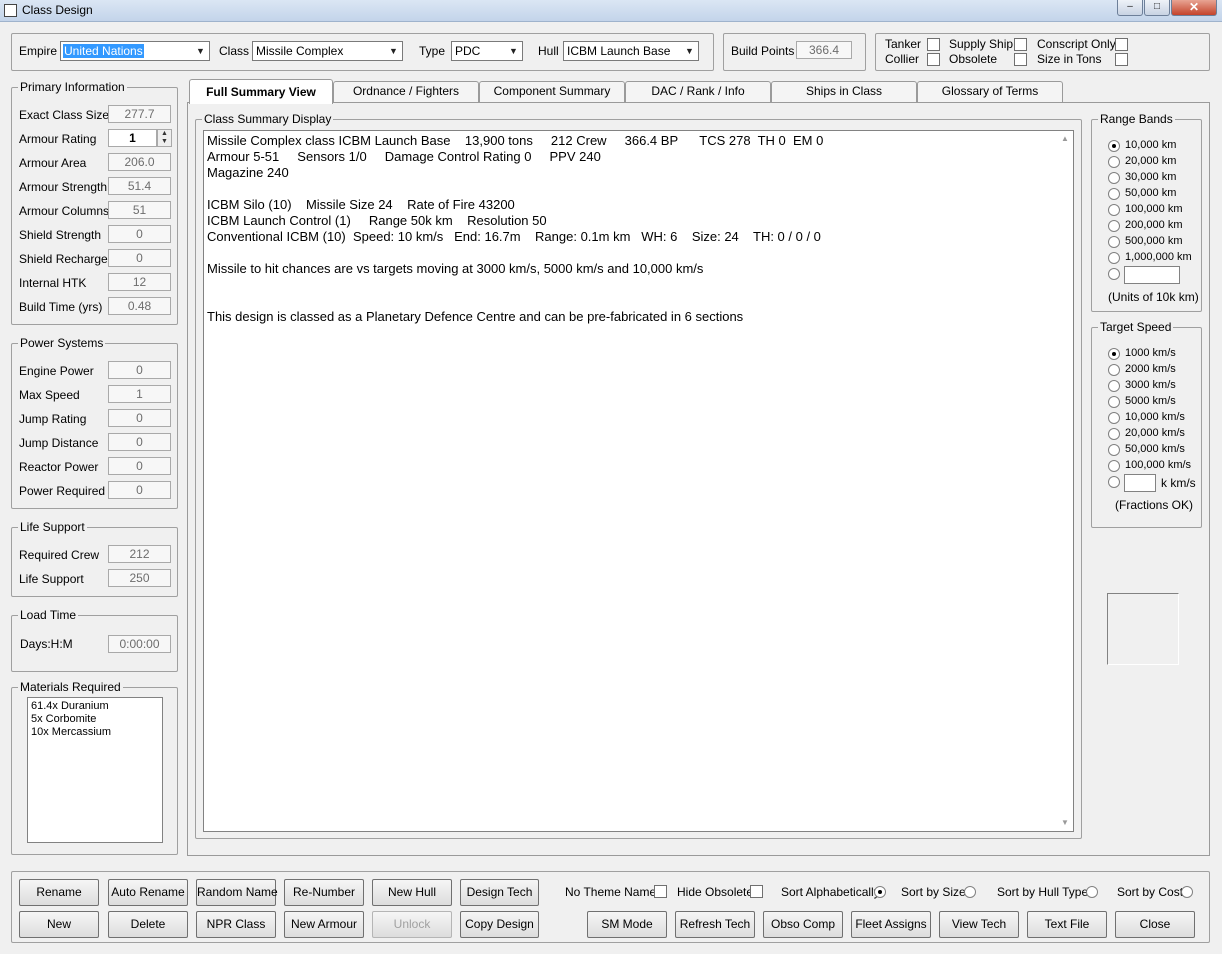  Describe the element at coordinates (660, 891) in the screenshot. I see `no-theme-name-checkbox` at that location.